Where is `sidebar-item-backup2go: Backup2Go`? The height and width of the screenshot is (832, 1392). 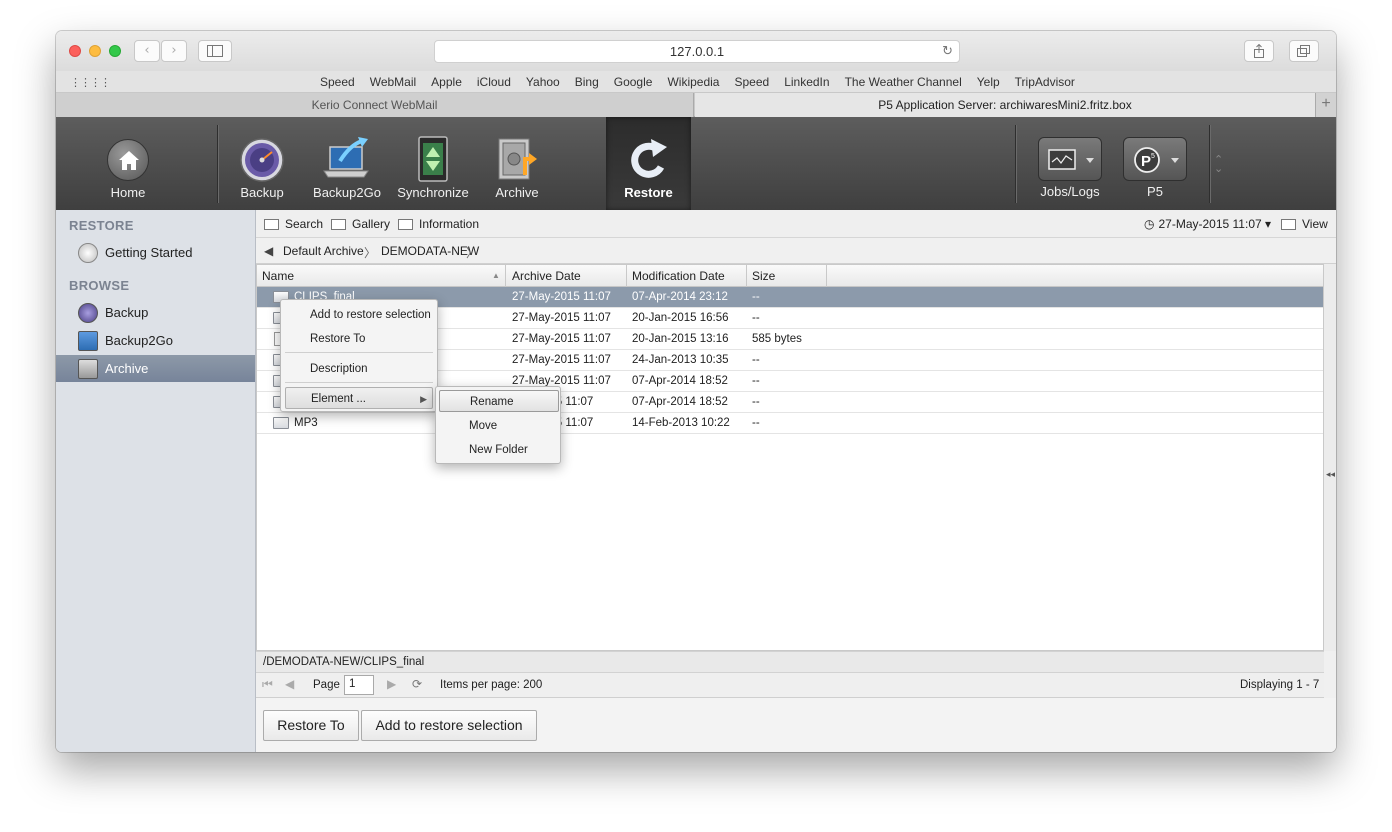 sidebar-item-backup2go: Backup2Go is located at coordinates (155, 340).